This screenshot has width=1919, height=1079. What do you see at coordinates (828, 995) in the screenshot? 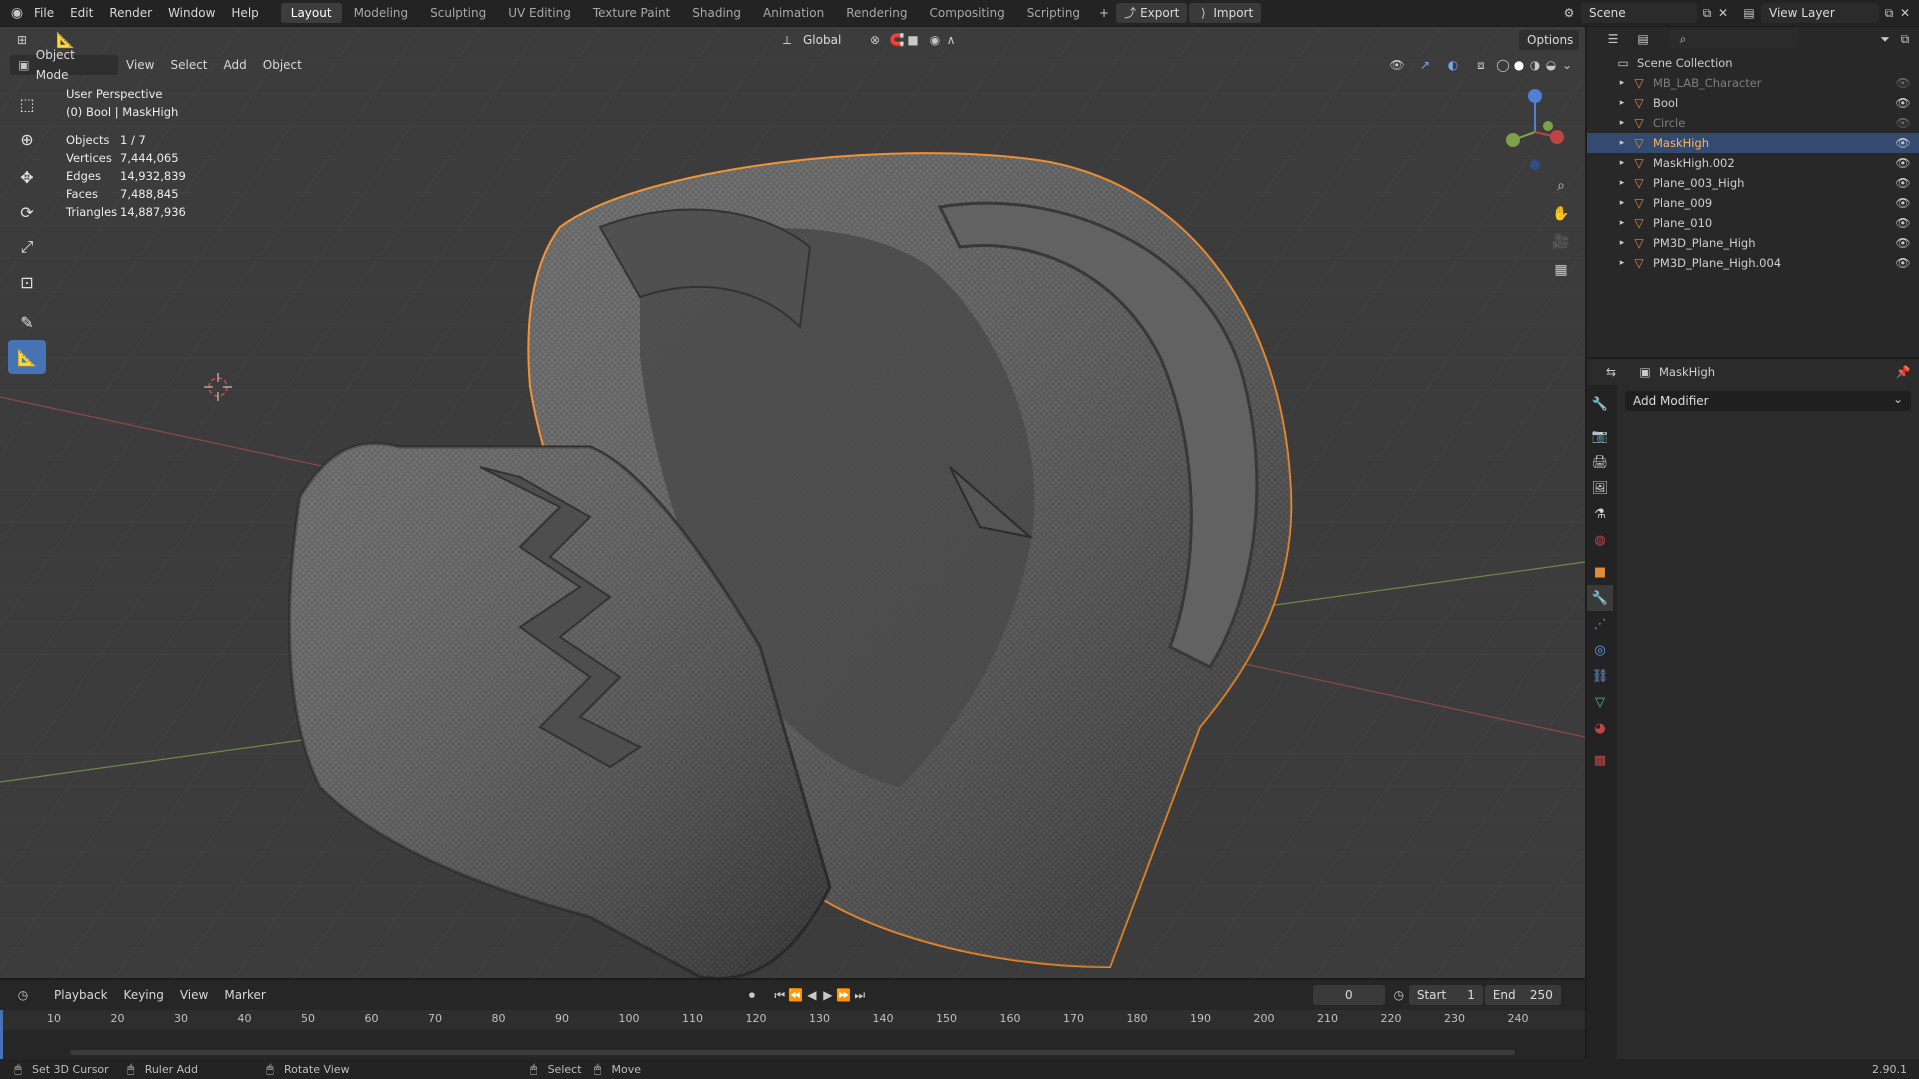
I see `play-icon: ▶` at bounding box center [828, 995].